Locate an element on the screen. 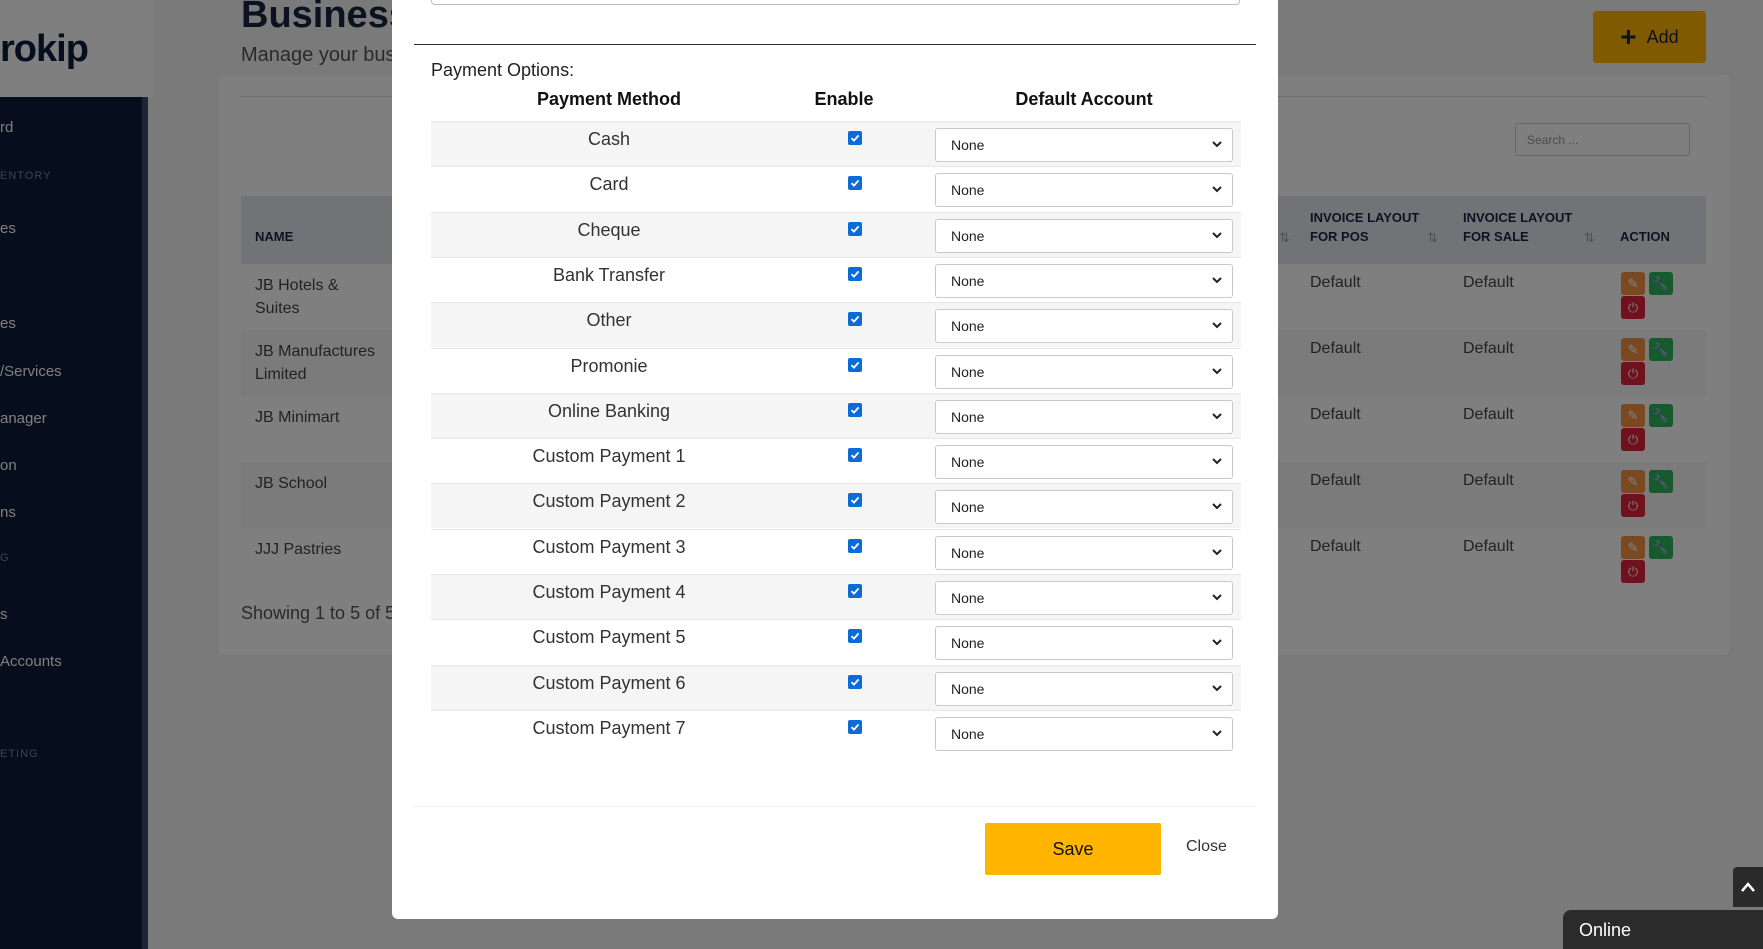 The image size is (1763, 949). payment-method-name: Custom Payment 4 is located at coordinates (609, 592).